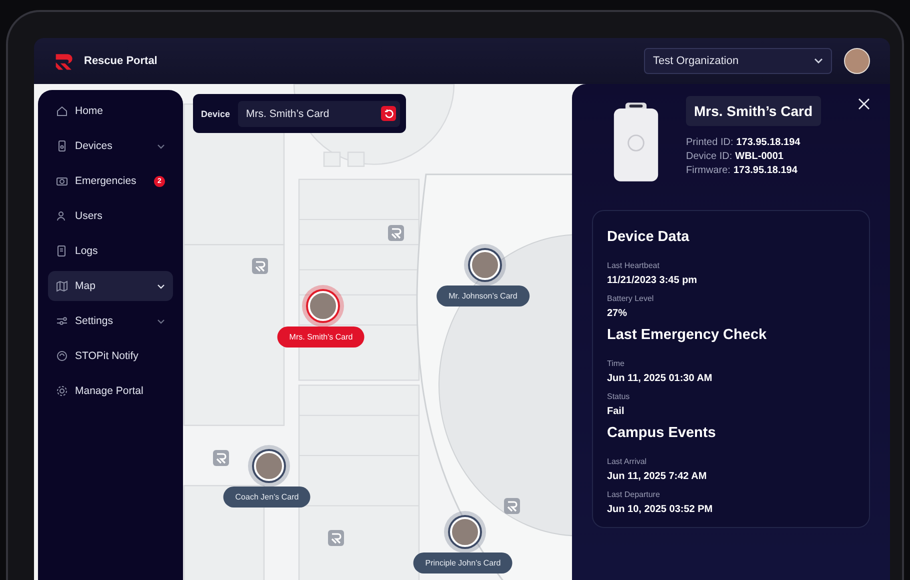 This screenshot has height=580, width=910. I want to click on app-name: Rescue Portal, so click(121, 61).